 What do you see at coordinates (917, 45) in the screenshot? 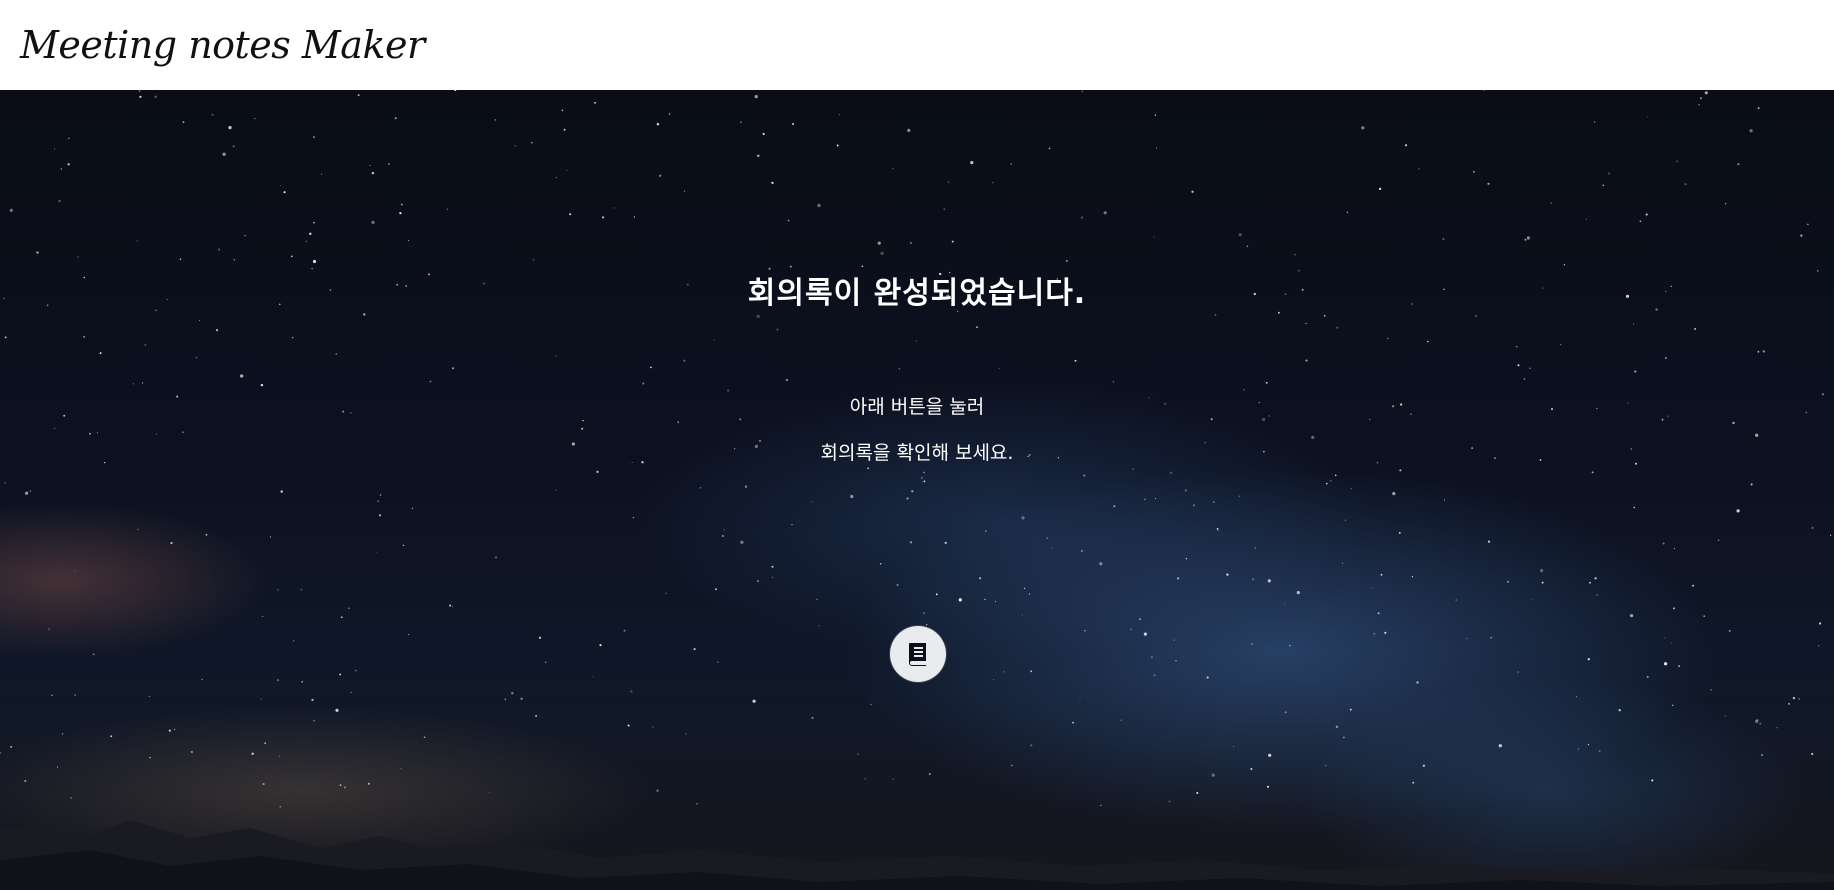
I see `top-header: Meeting notes Maker` at bounding box center [917, 45].